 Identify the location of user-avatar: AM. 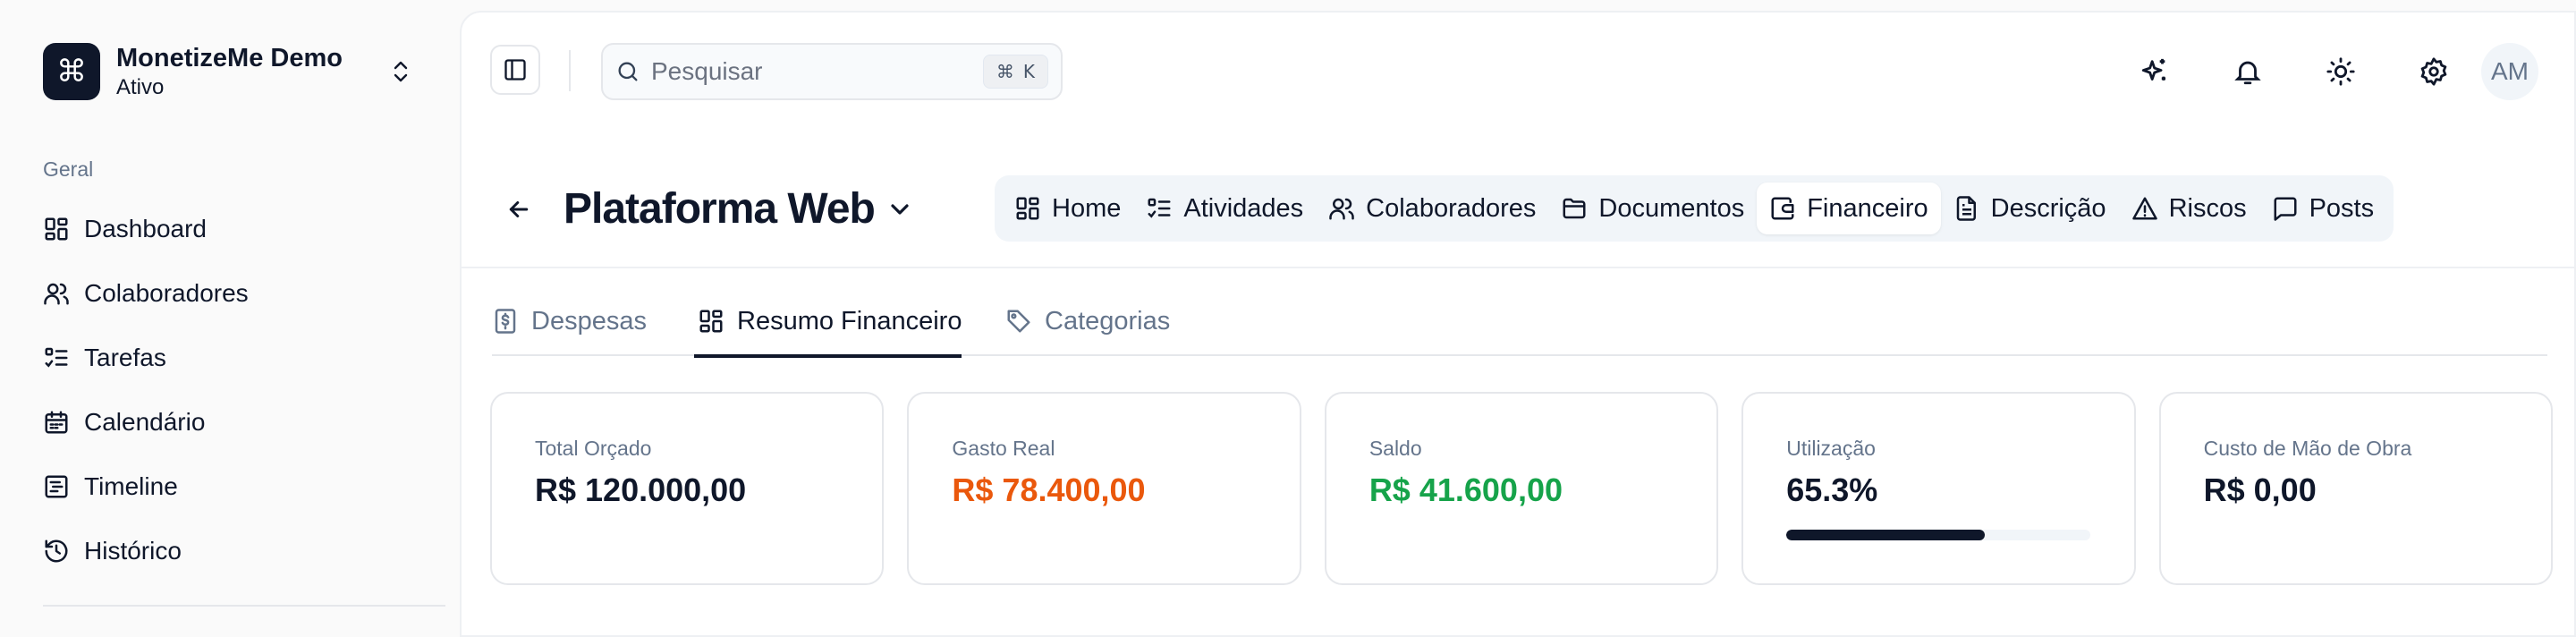
(2509, 71).